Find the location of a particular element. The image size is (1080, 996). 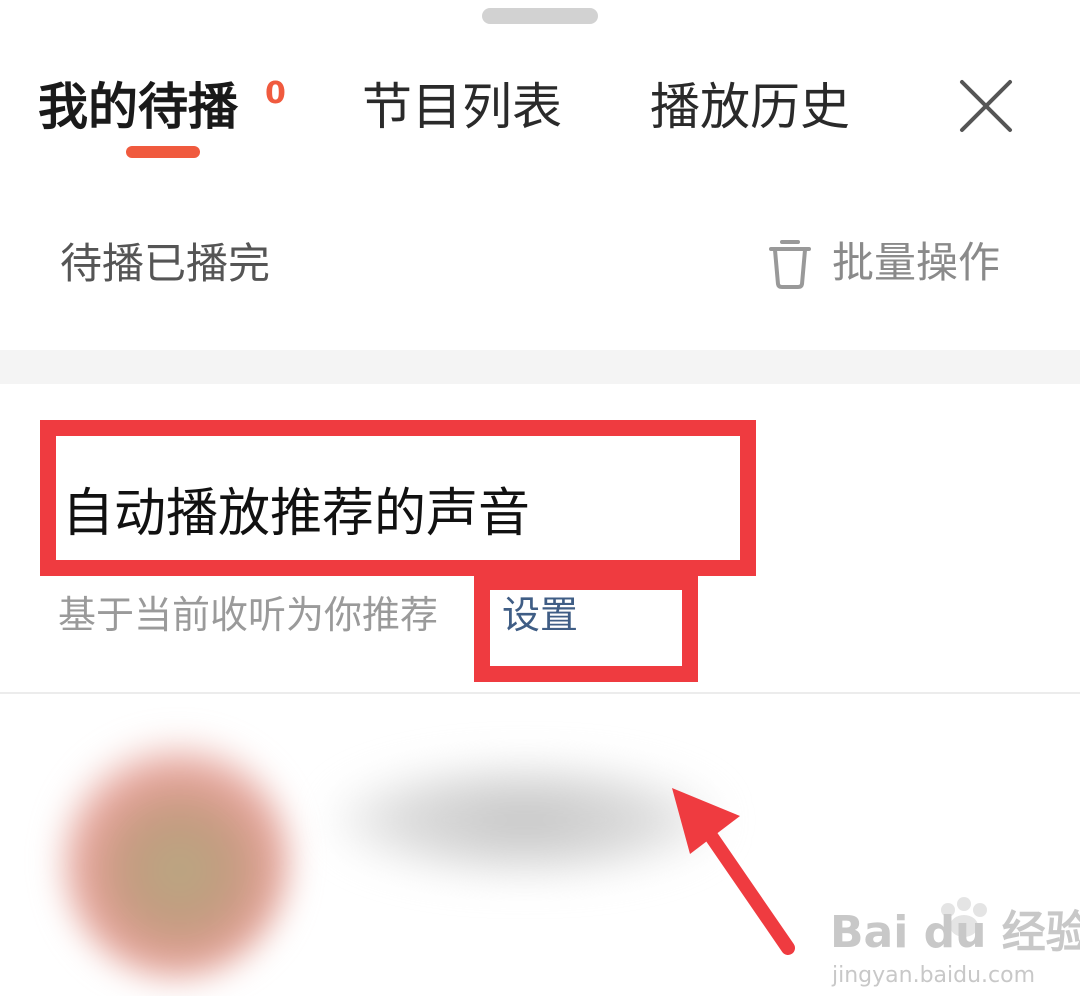

queue-finished-label: 待播已播完 is located at coordinates (165, 264).